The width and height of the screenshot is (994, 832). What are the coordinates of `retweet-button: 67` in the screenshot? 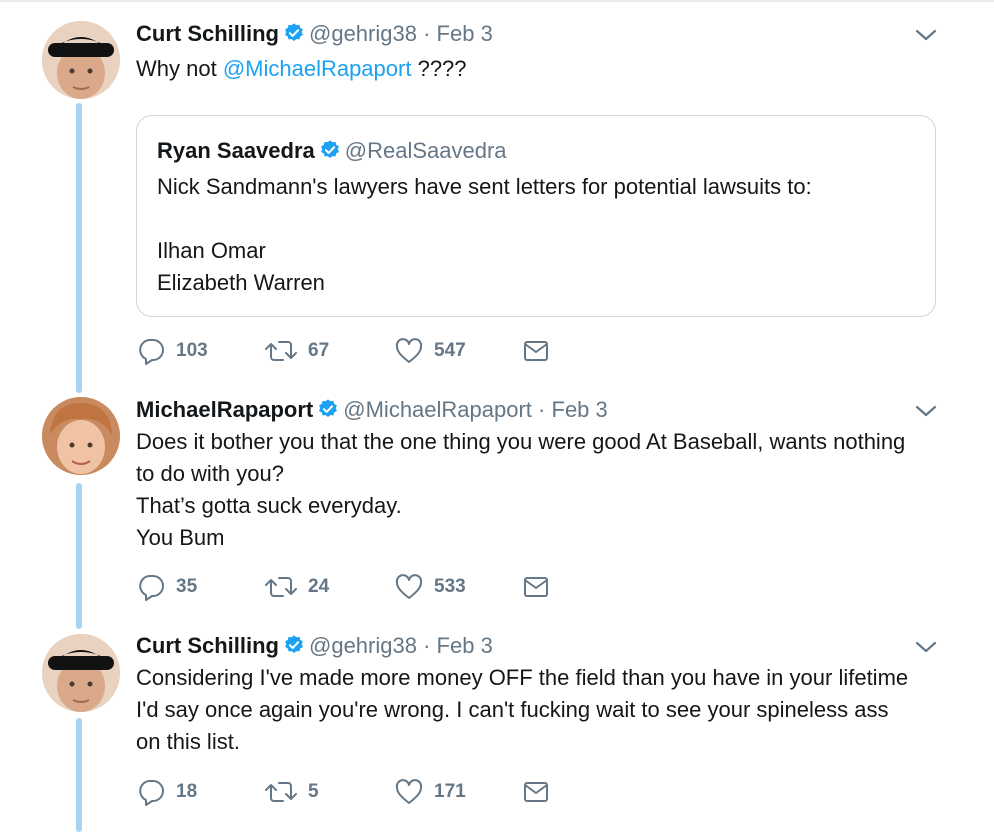 It's located at (296, 351).